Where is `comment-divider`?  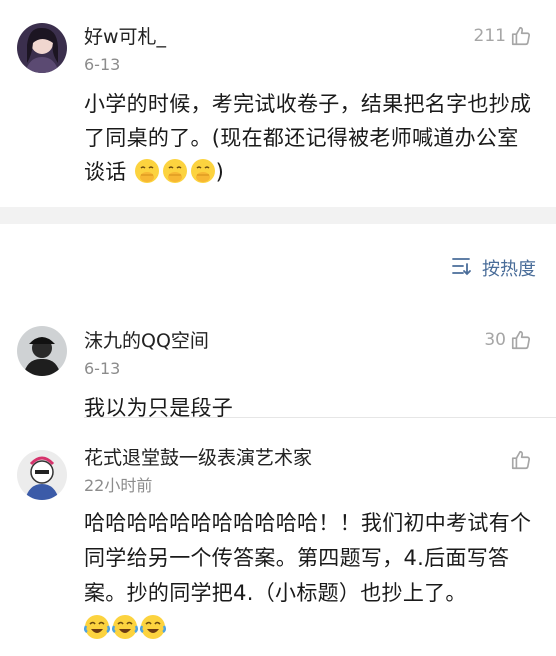
comment-divider is located at coordinates (320, 417).